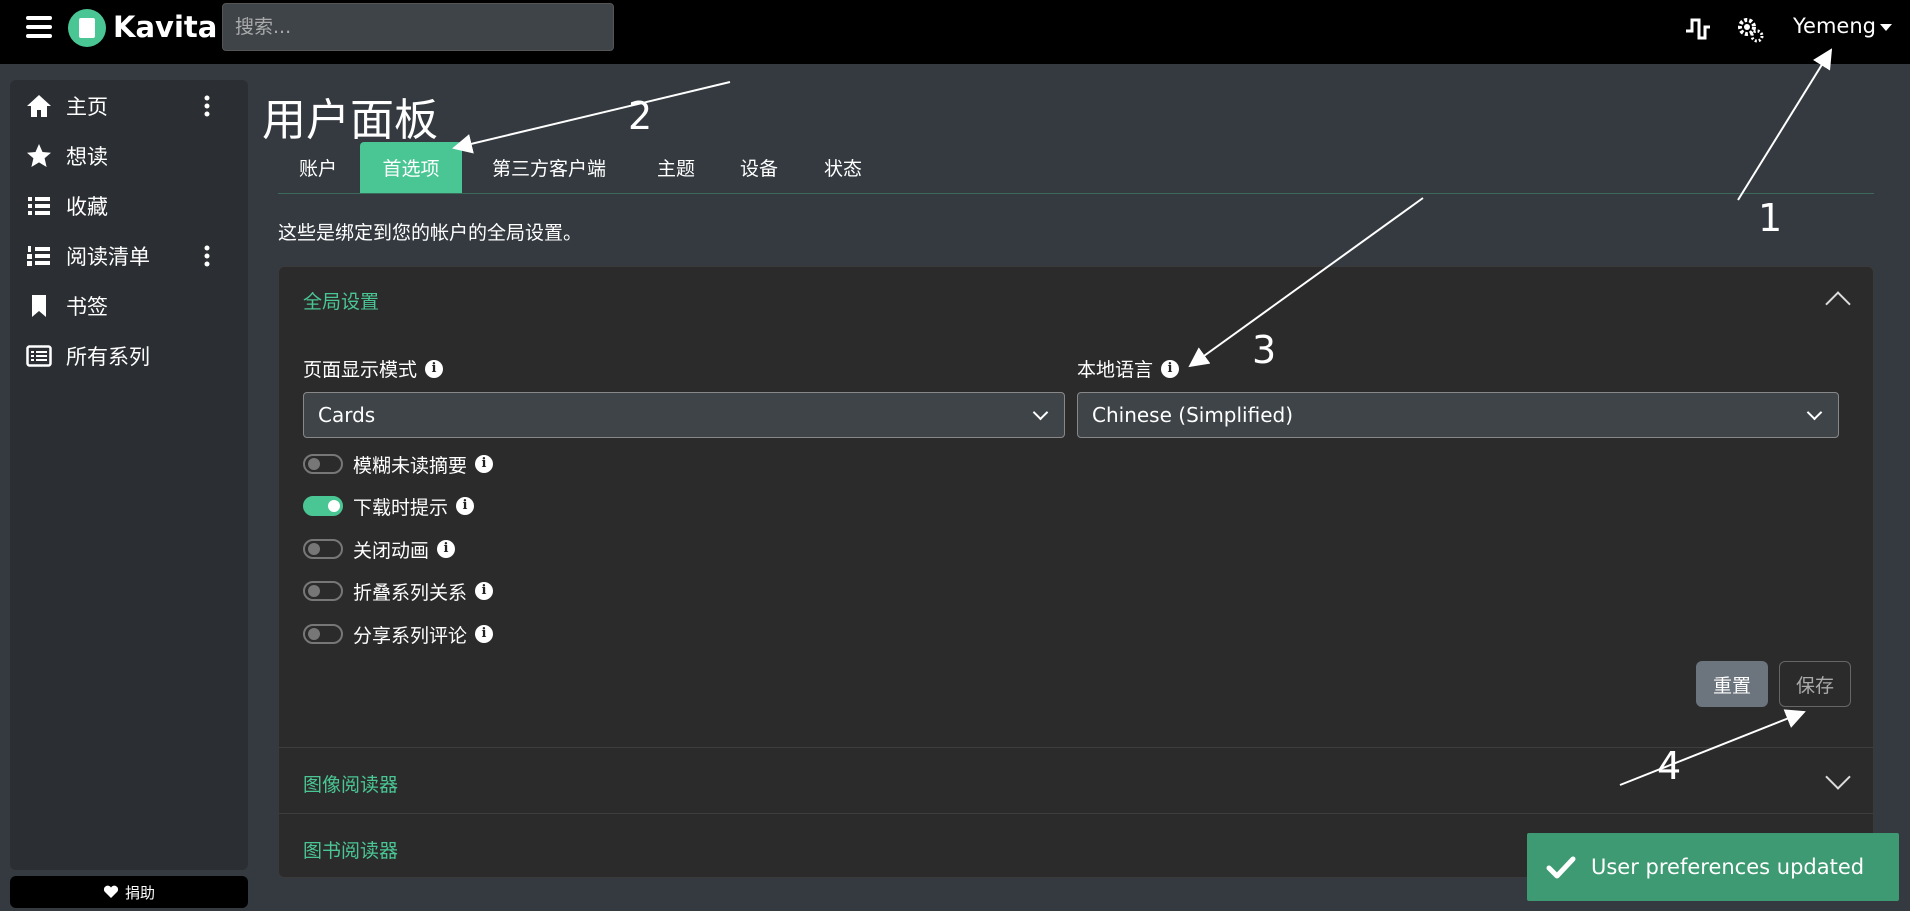 The image size is (1910, 911). I want to click on toggle-label: 模糊未读摘要, so click(410, 465).